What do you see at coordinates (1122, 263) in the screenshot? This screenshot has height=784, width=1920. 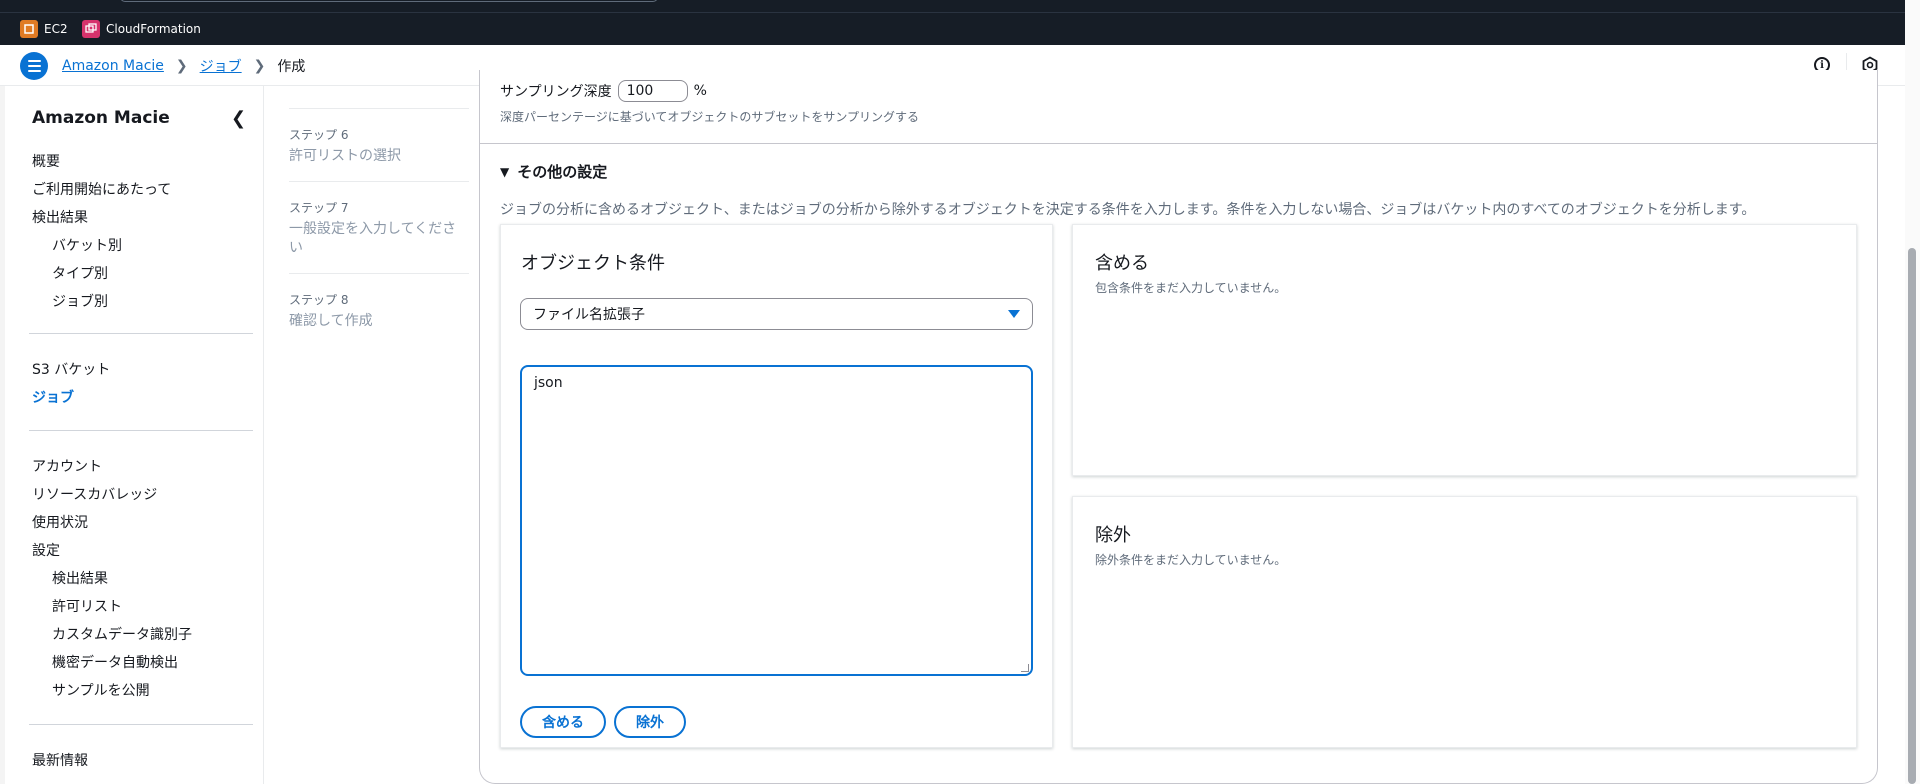 I see `include-title: 含める` at bounding box center [1122, 263].